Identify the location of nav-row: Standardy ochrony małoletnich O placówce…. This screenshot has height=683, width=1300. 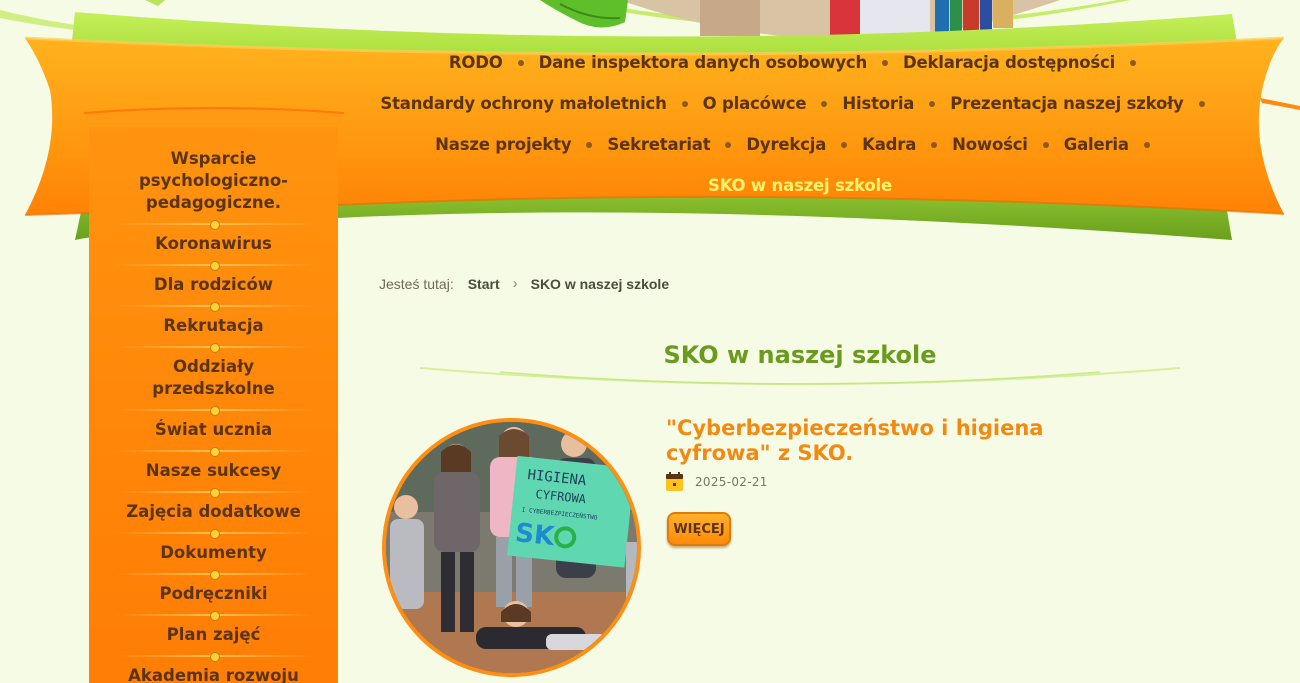
(800, 103).